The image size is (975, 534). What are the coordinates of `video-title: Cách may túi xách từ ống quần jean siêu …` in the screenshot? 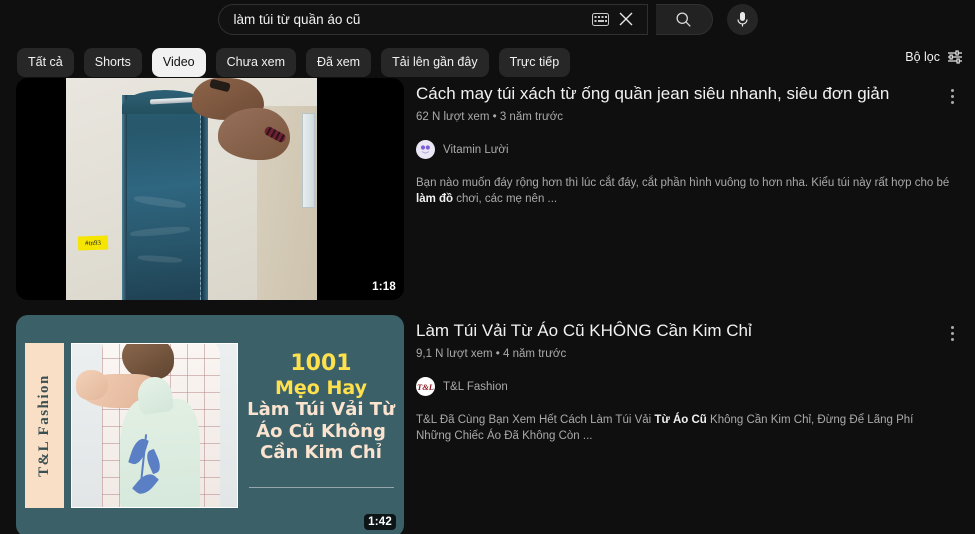 It's located at (676, 94).